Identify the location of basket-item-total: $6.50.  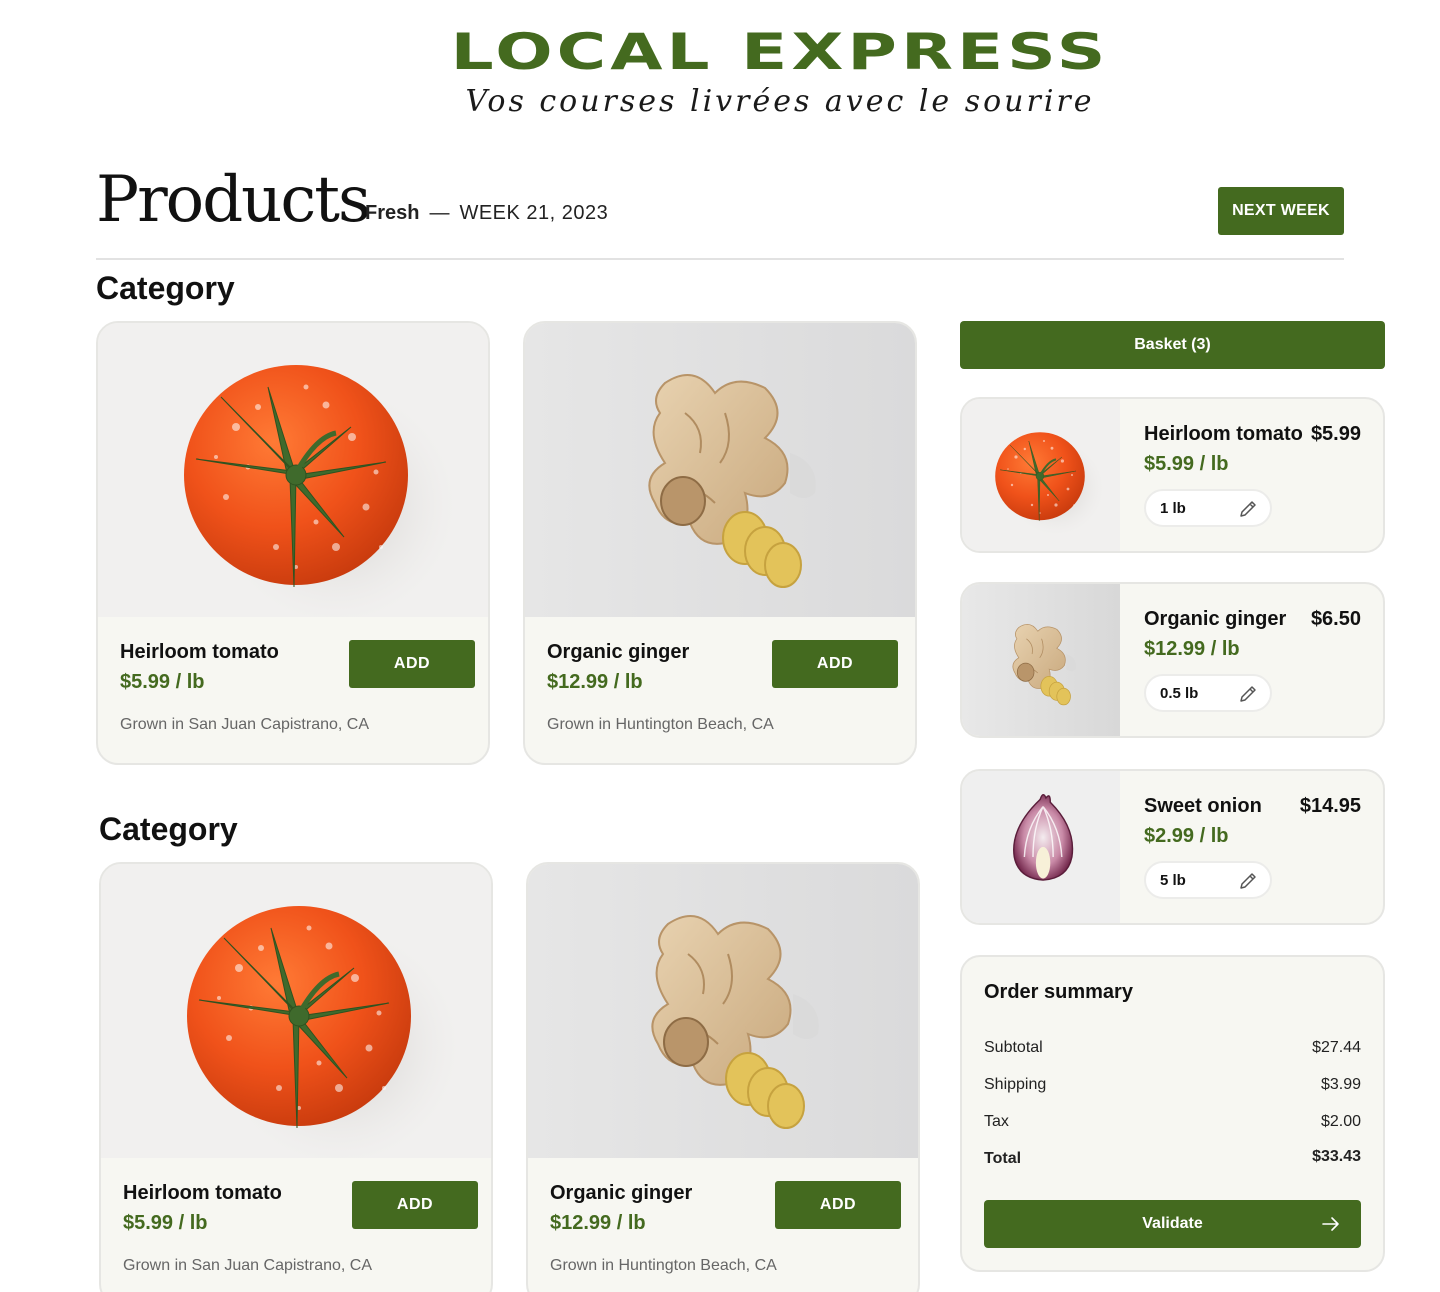
(1335, 619).